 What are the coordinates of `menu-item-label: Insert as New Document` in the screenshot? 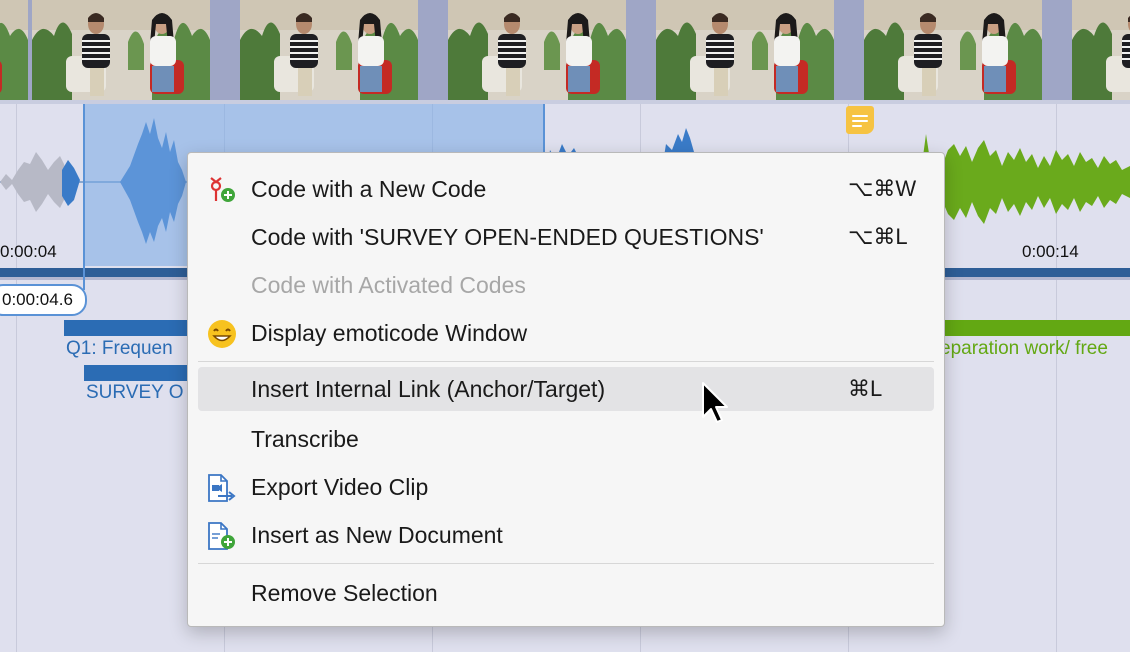 It's located at (377, 535).